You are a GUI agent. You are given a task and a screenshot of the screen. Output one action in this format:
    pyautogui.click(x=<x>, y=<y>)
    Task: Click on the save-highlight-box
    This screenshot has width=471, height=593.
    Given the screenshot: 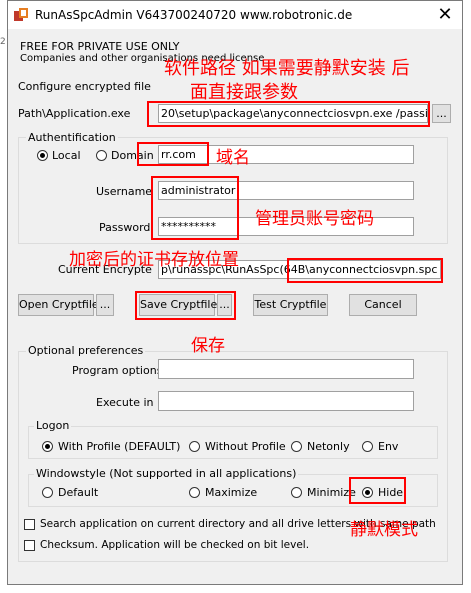 What is the action you would take?
    pyautogui.click(x=185, y=305)
    